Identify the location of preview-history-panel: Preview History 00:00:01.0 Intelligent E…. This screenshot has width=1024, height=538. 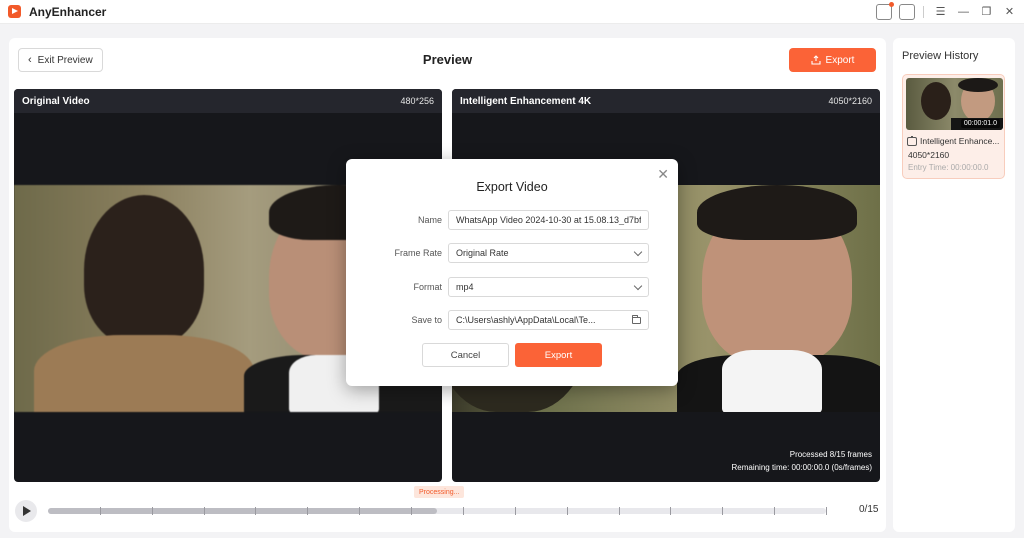
(954, 285).